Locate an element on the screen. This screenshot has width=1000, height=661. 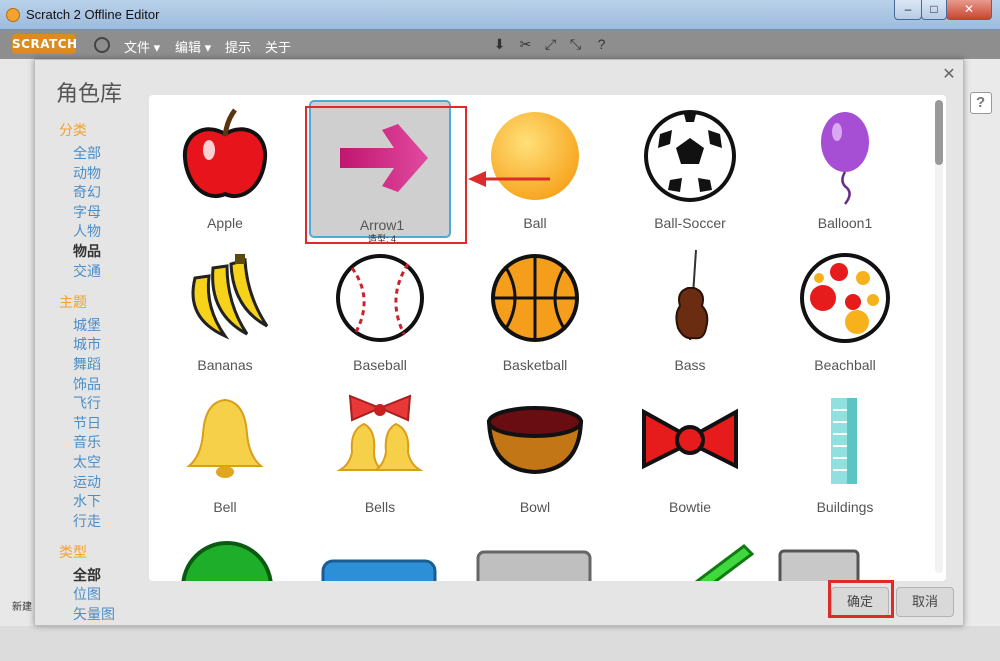
sprite-tile-bell: Bell is located at coordinates (225, 453).